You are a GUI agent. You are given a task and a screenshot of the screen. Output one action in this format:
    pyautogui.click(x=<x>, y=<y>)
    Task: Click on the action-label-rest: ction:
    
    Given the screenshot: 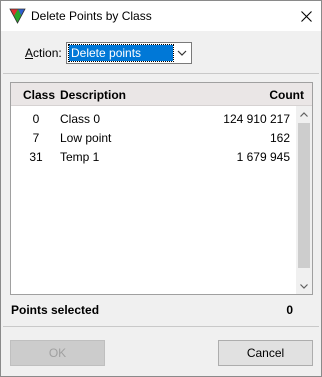 What is the action you would take?
    pyautogui.click(x=47, y=53)
    